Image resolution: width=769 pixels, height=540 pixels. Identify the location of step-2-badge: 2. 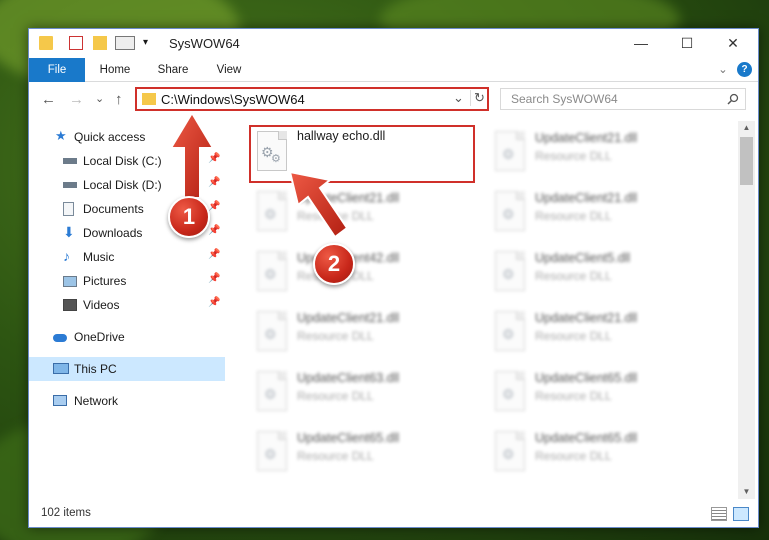
(334, 264).